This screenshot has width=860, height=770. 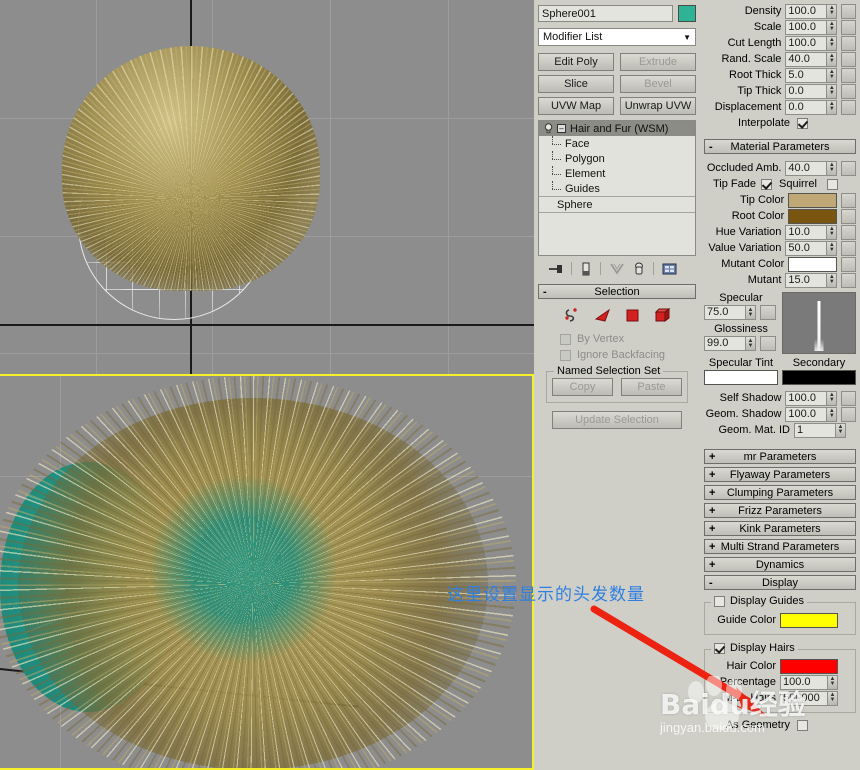 What do you see at coordinates (658, 62) in the screenshot?
I see `modifier-button-extrude: Extrude` at bounding box center [658, 62].